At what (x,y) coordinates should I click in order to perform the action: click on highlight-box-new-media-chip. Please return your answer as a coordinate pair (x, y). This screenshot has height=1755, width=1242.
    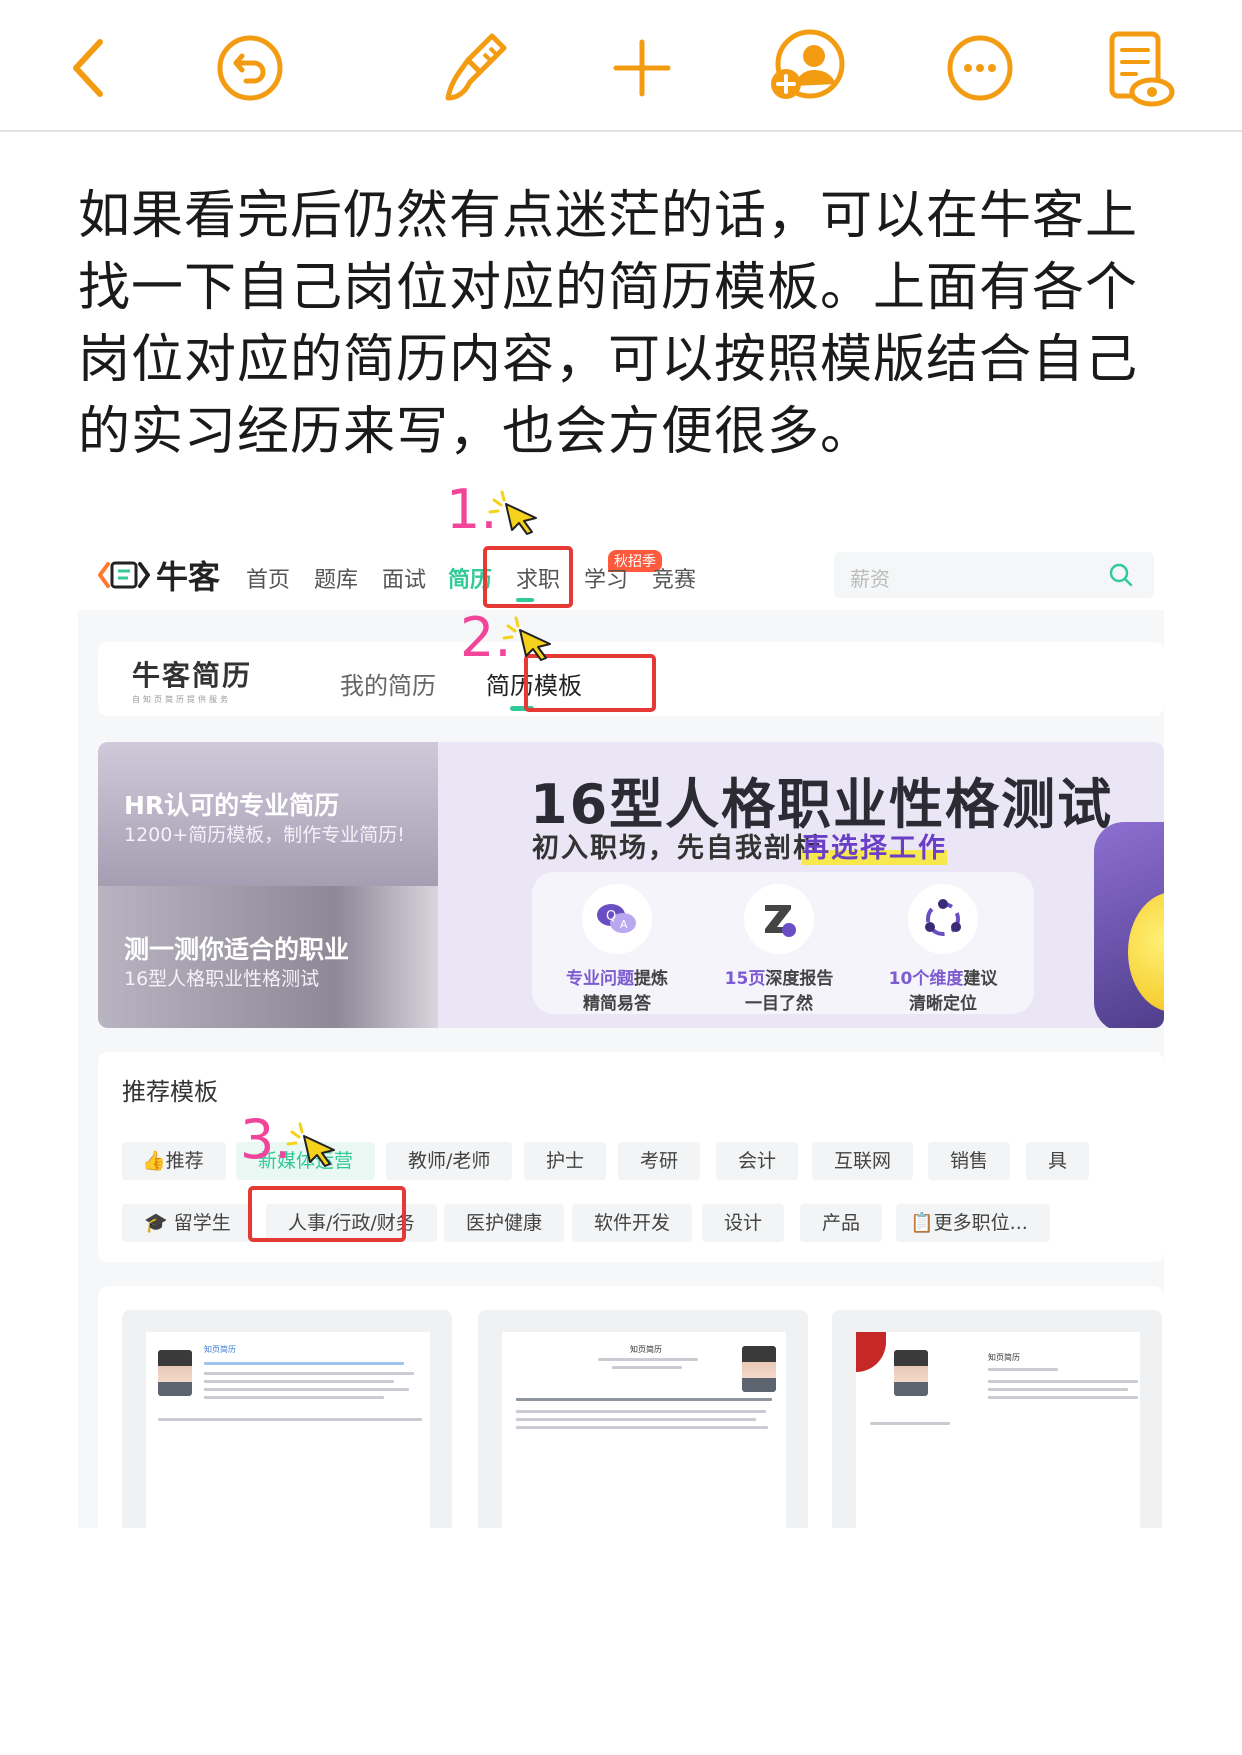
    Looking at the image, I should click on (327, 1214).